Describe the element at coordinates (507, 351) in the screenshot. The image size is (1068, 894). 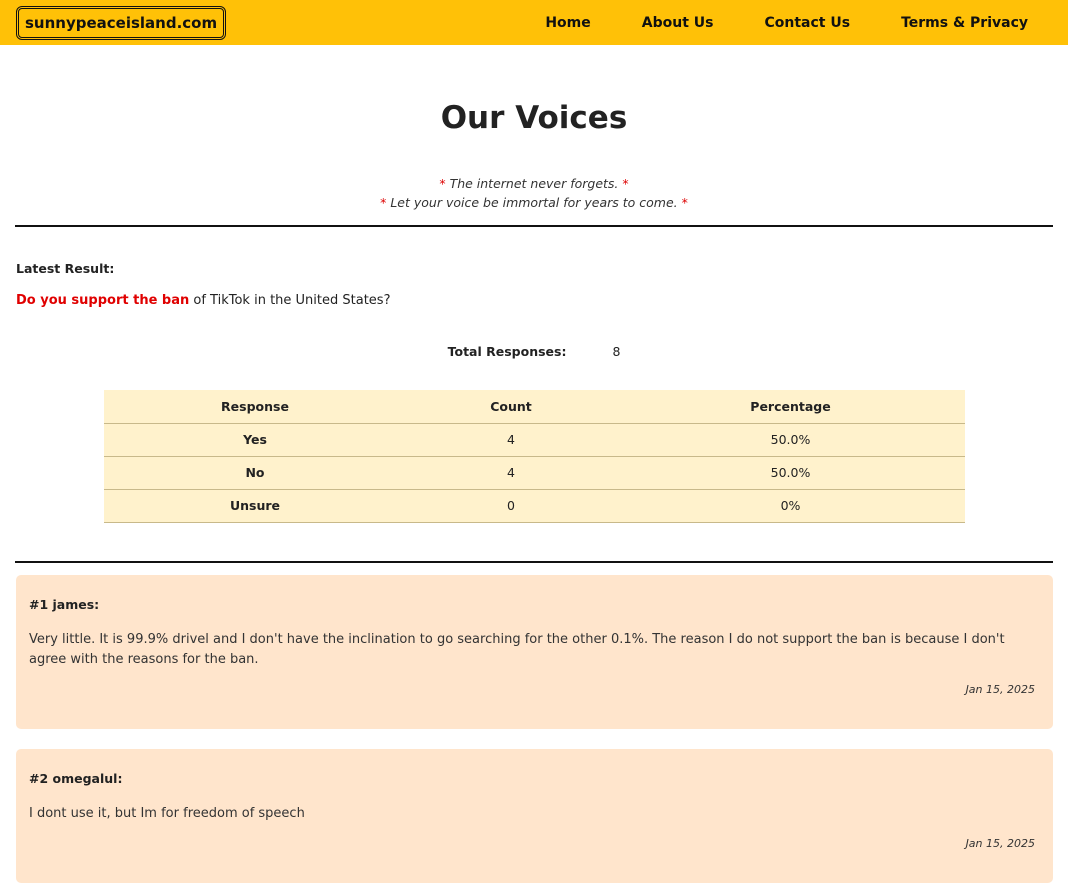
I see `total-responses-label: Total Responses:` at that location.